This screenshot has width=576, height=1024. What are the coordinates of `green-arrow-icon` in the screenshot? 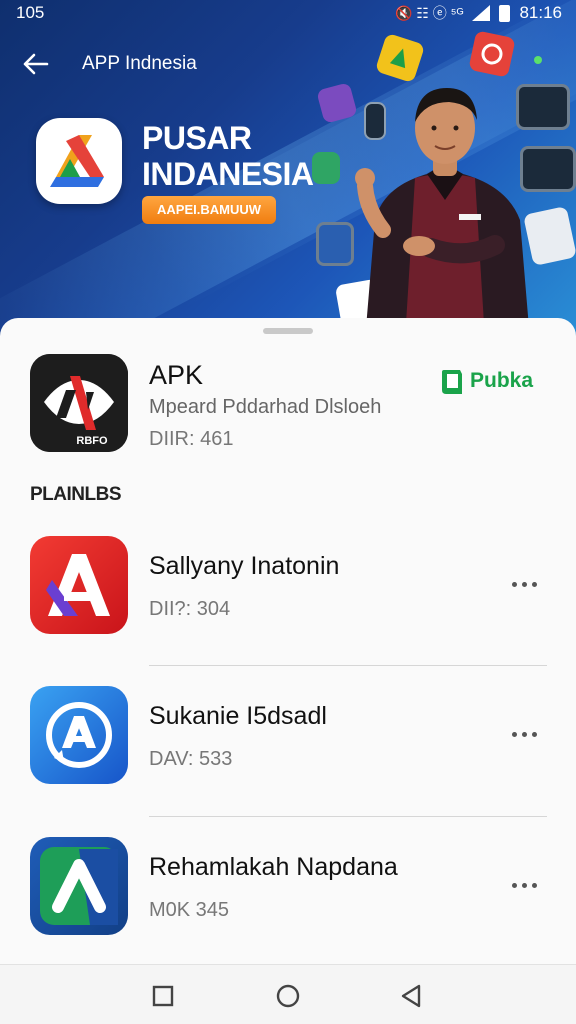 It's located at (79, 886).